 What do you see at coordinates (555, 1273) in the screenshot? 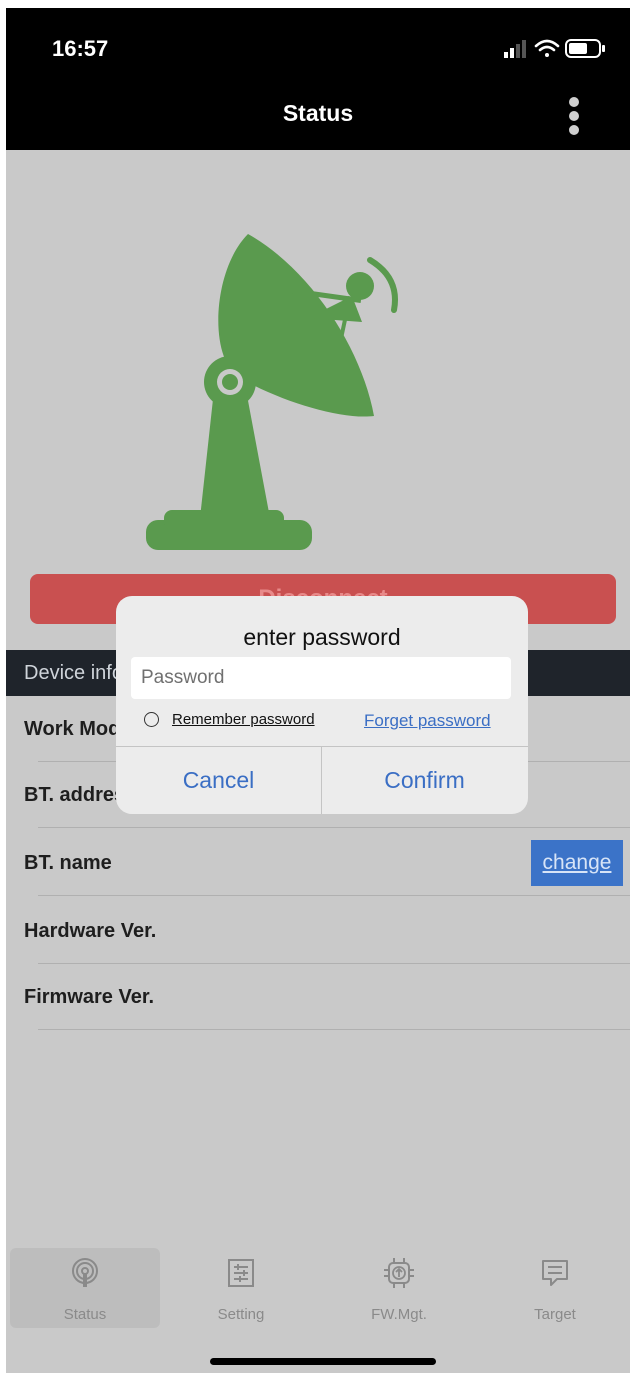
I see `message-icon` at bounding box center [555, 1273].